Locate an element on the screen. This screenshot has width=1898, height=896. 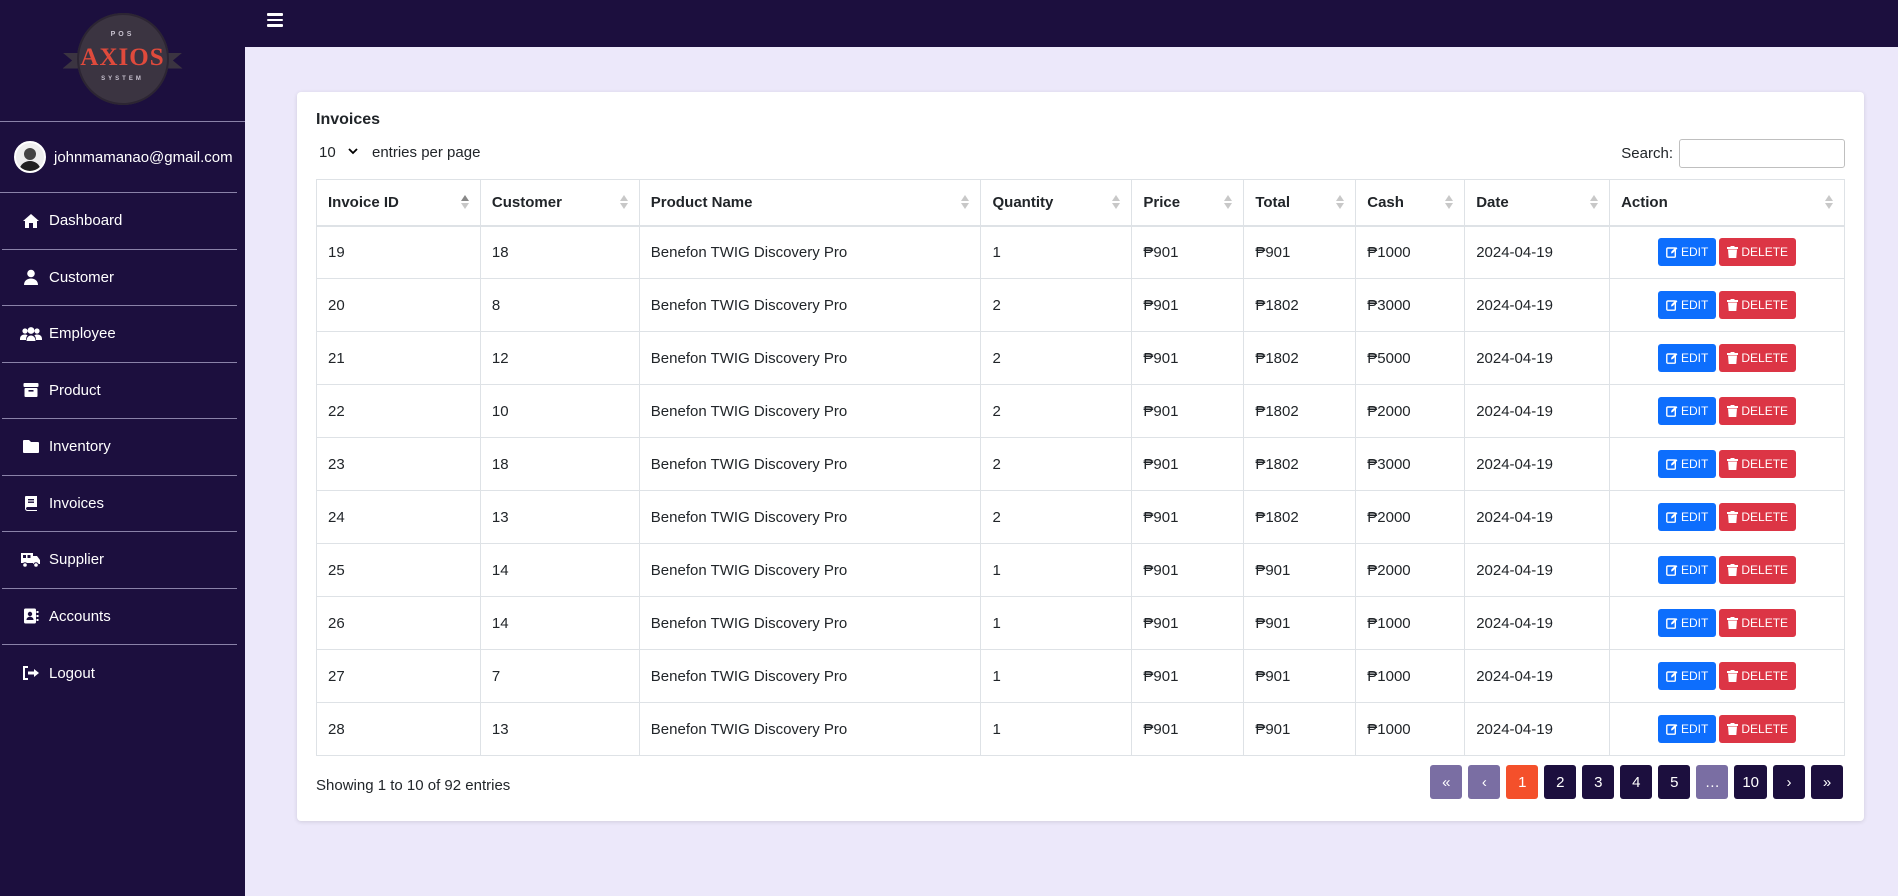
column-header-action: Action is located at coordinates (1727, 203).